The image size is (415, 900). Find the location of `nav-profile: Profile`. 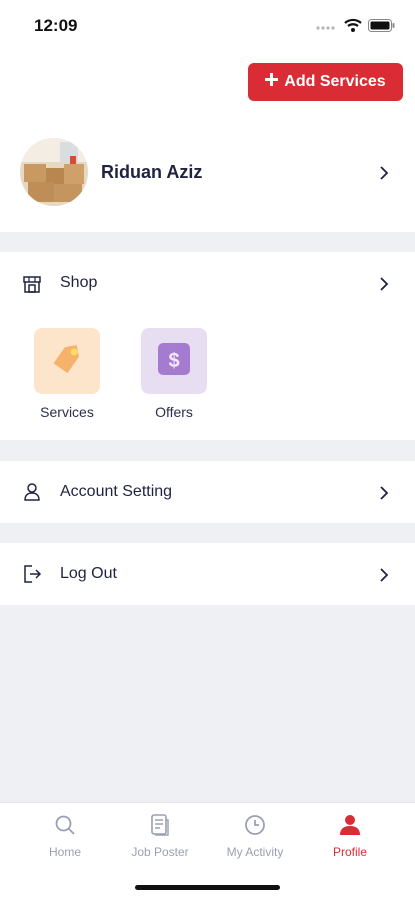

nav-profile: Profile is located at coordinates (350, 841).